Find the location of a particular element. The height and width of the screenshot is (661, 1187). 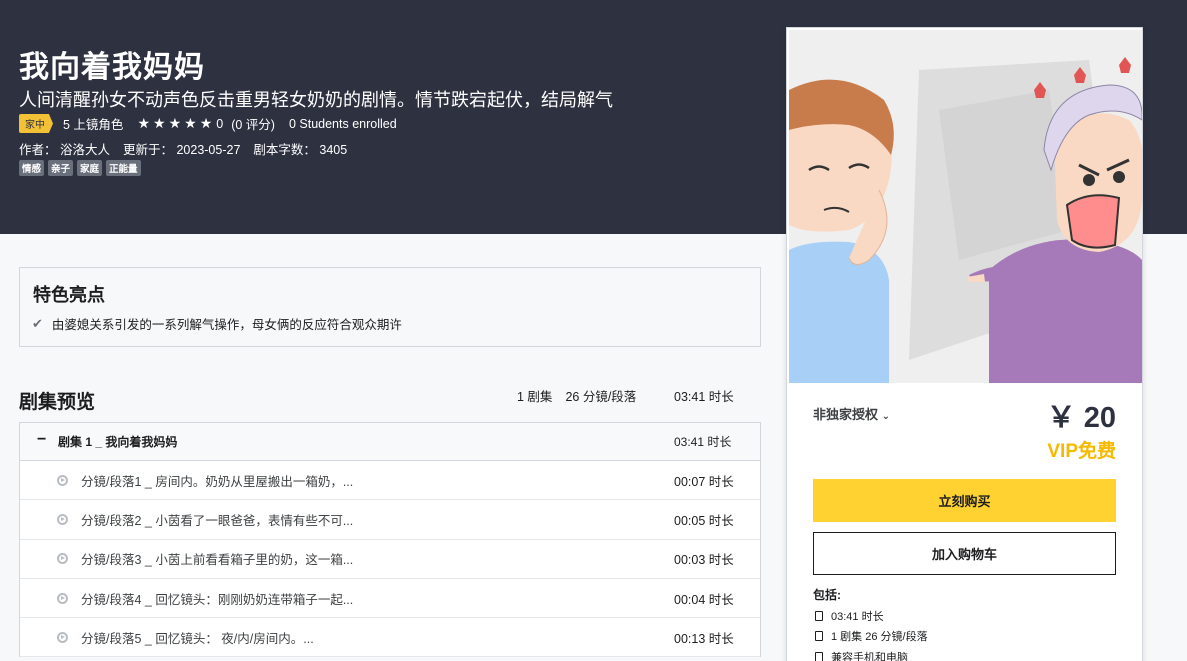

segments-count: 26 分镜/段落 is located at coordinates (601, 397).